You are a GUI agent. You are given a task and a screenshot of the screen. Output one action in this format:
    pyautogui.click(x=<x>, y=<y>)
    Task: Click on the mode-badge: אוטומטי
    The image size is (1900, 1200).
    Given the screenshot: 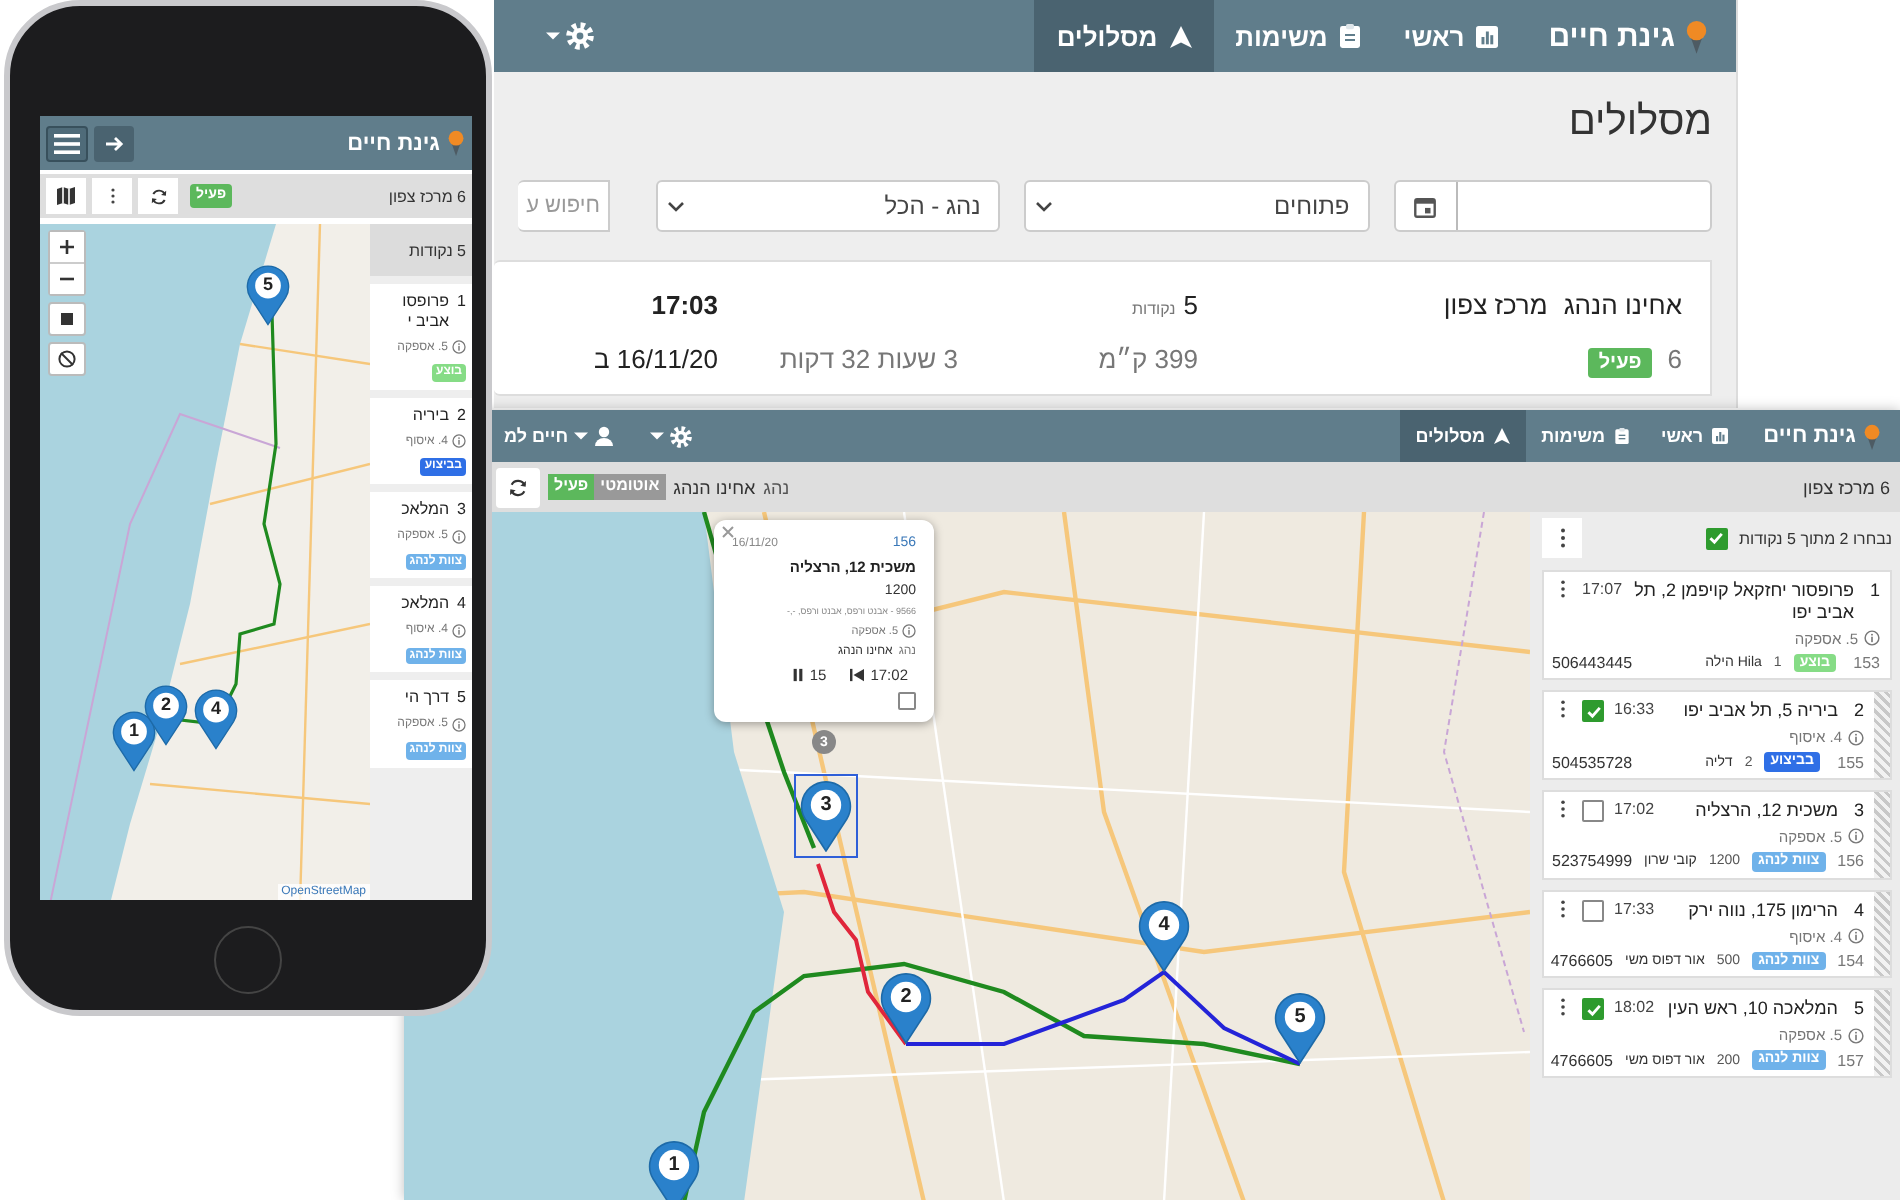 What is the action you would take?
    pyautogui.click(x=630, y=487)
    